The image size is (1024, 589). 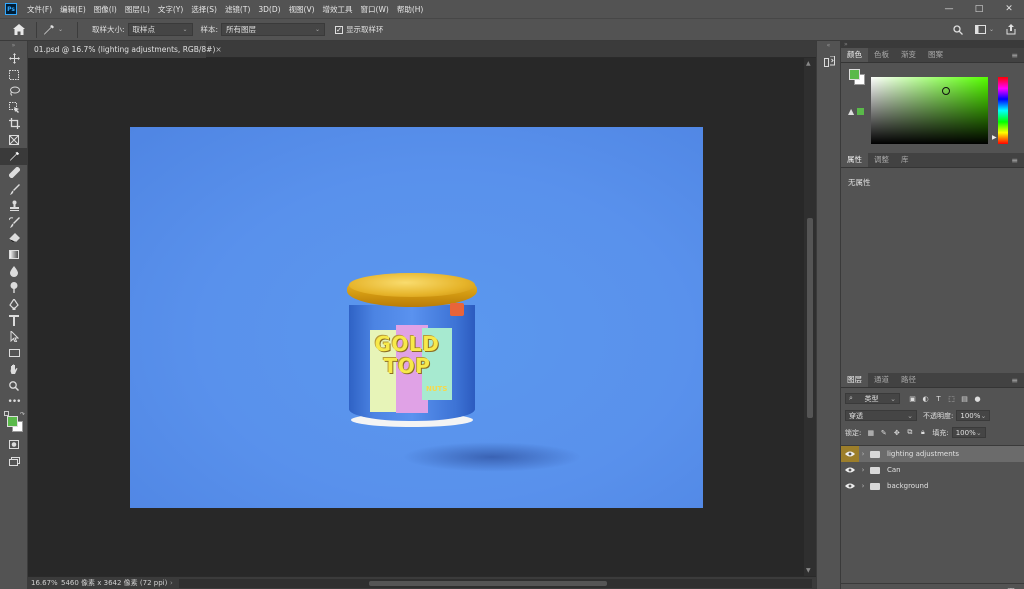 I want to click on tab-paths: 路径, so click(x=908, y=380).